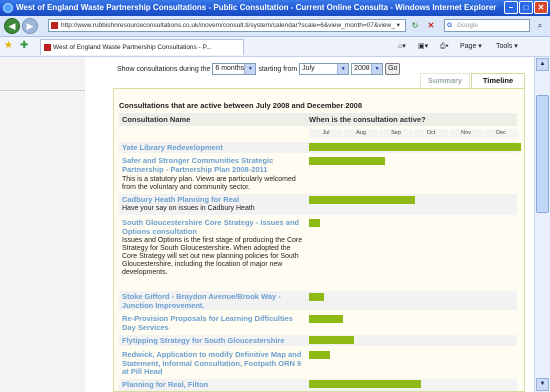  I want to click on year-select-value: 2008, so click(362, 69).